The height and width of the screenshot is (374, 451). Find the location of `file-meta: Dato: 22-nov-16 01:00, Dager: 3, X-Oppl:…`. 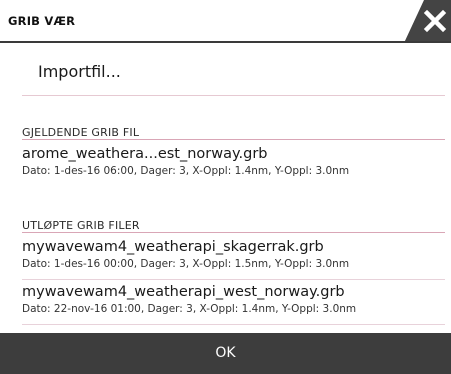

file-meta: Dato: 22-nov-16 01:00, Dager: 3, X-Oppl:… is located at coordinates (189, 309).